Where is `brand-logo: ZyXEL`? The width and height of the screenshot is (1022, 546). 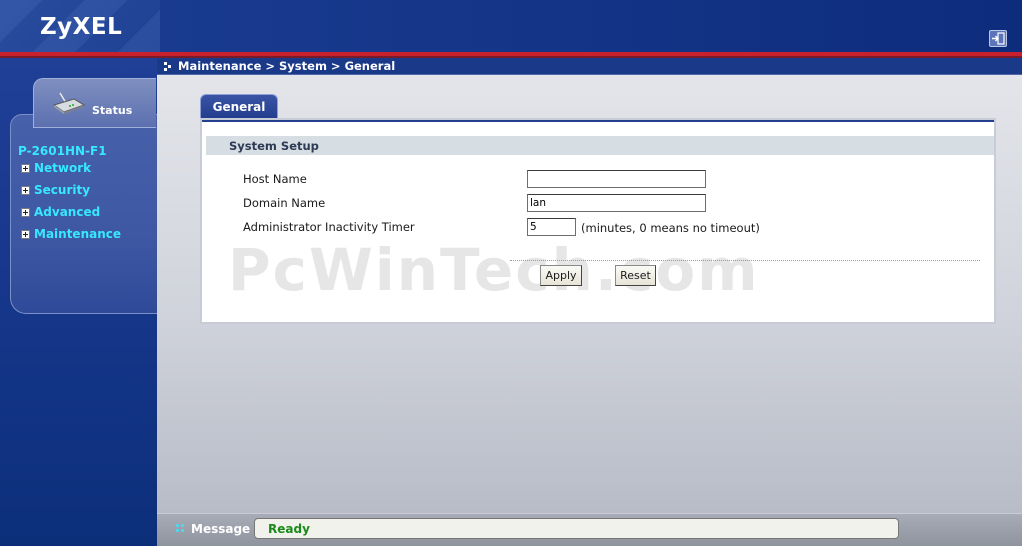 brand-logo: ZyXEL is located at coordinates (81, 27).